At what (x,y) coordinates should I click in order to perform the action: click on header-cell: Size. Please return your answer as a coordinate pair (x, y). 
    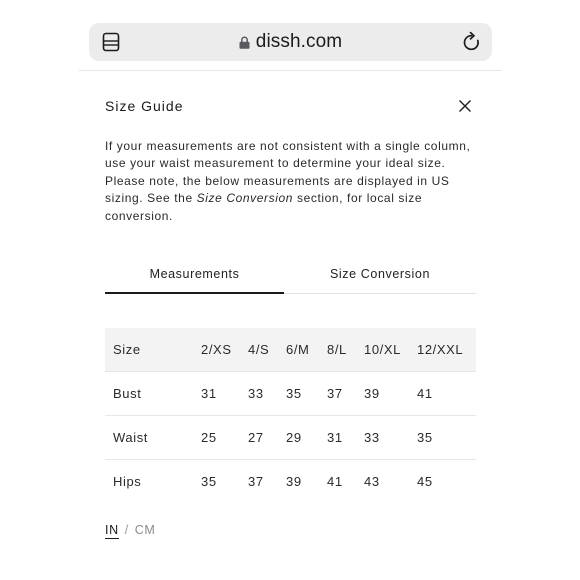
    Looking at the image, I should click on (127, 349).